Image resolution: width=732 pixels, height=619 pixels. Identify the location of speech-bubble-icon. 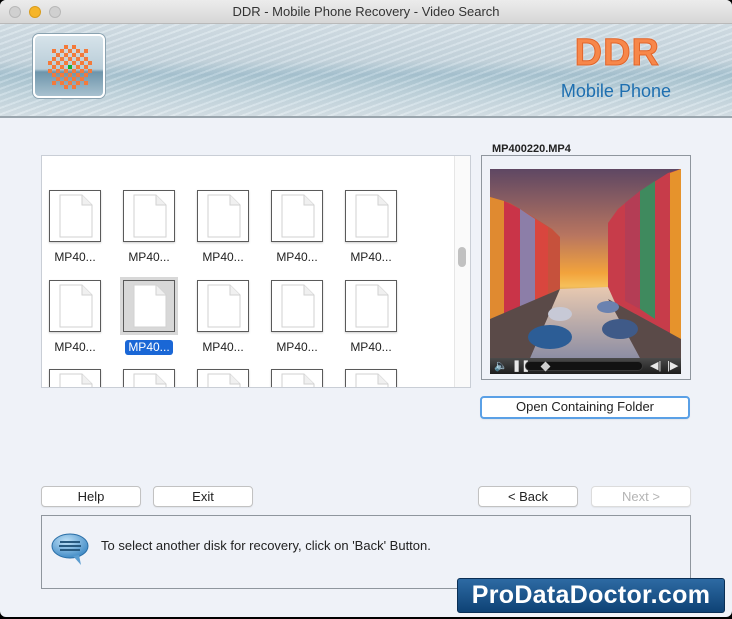
(70, 549).